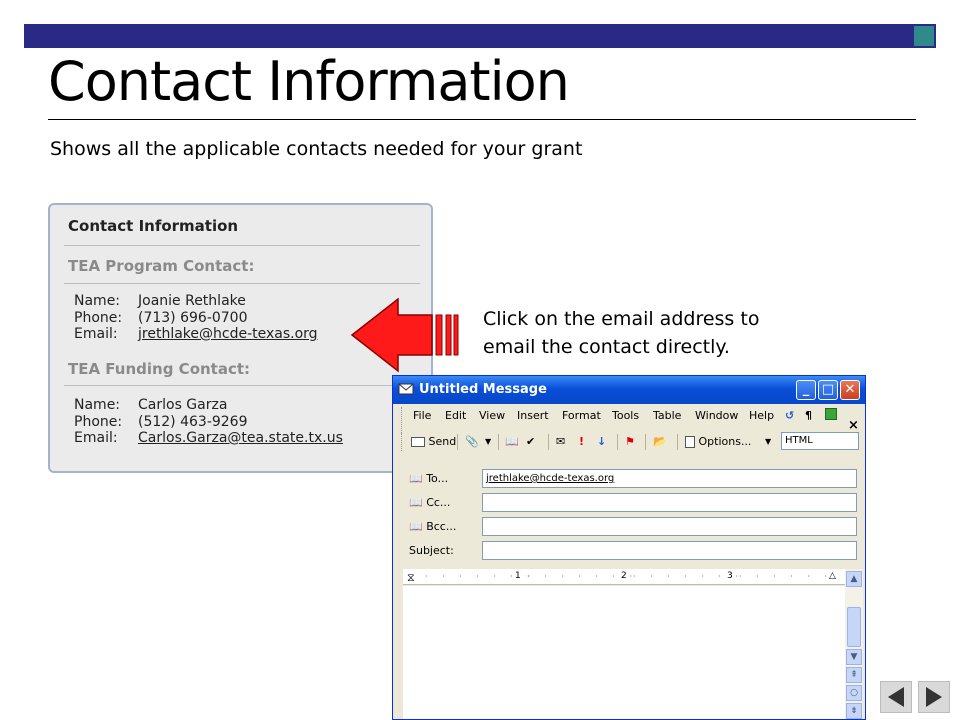 This screenshot has width=960, height=720. Describe the element at coordinates (806, 390) in the screenshot. I see `minimize-button: _` at that location.